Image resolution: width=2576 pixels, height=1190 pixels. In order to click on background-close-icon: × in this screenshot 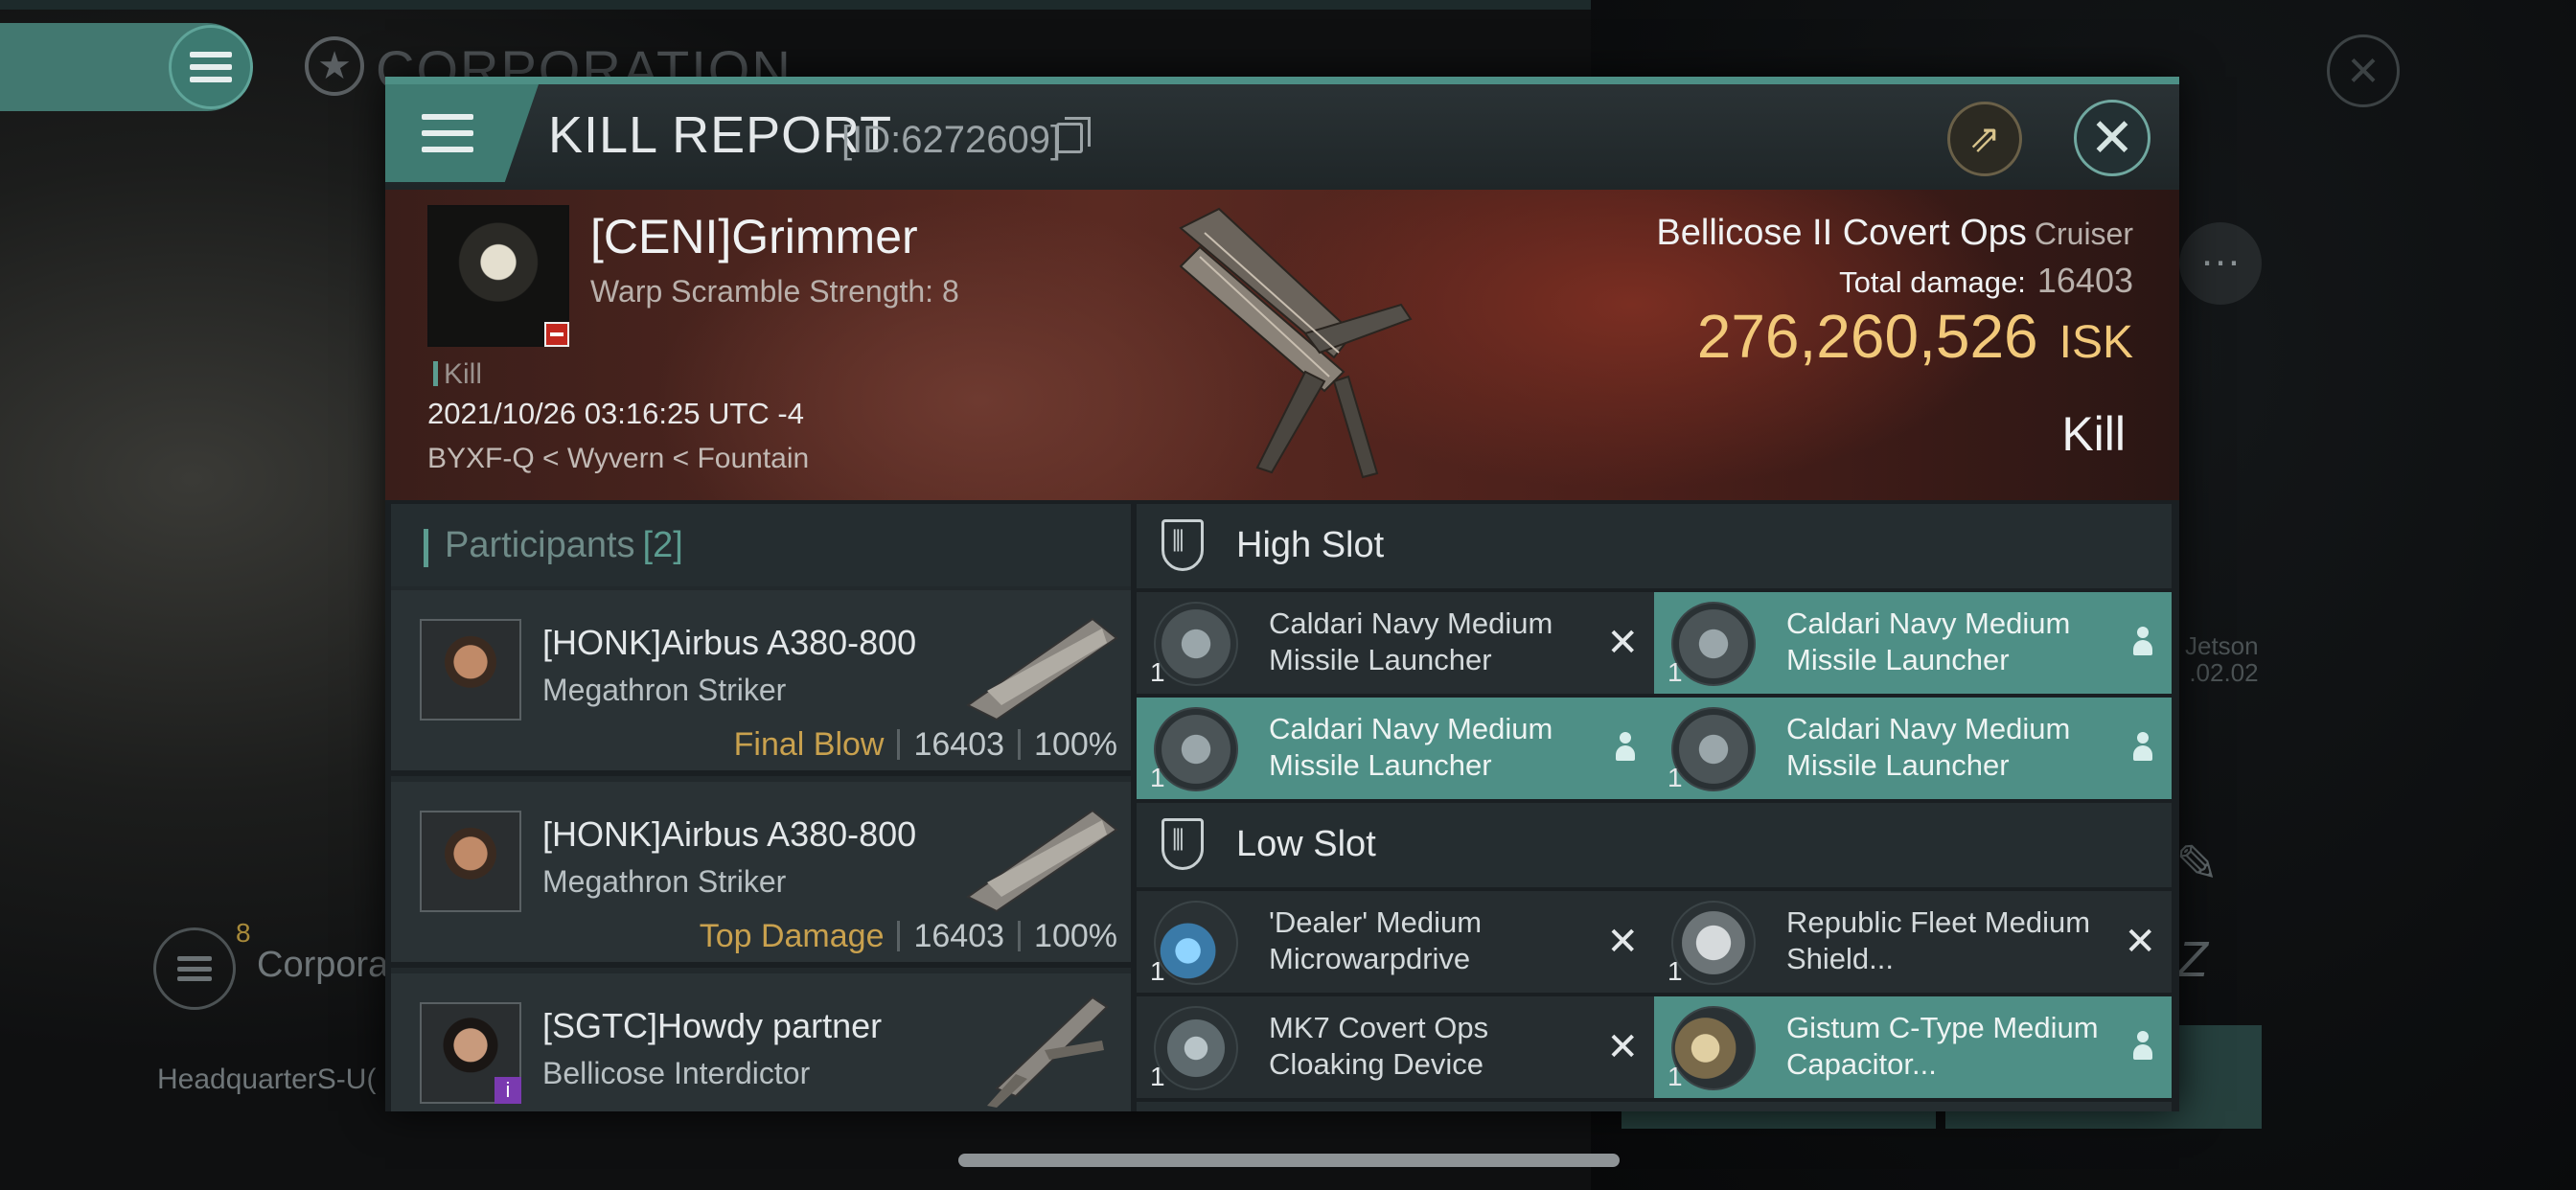, I will do `click(2363, 70)`.